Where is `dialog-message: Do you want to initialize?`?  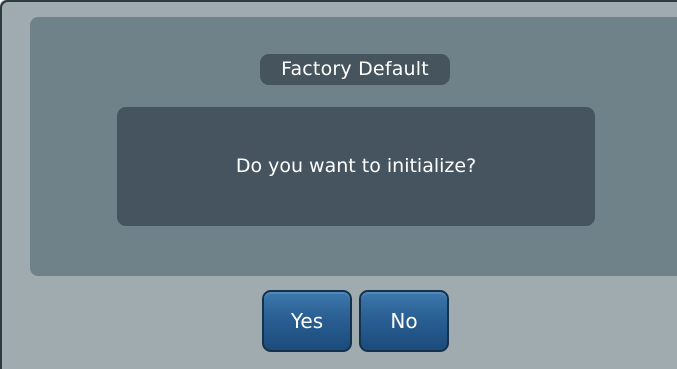
dialog-message: Do you want to initialize? is located at coordinates (356, 166).